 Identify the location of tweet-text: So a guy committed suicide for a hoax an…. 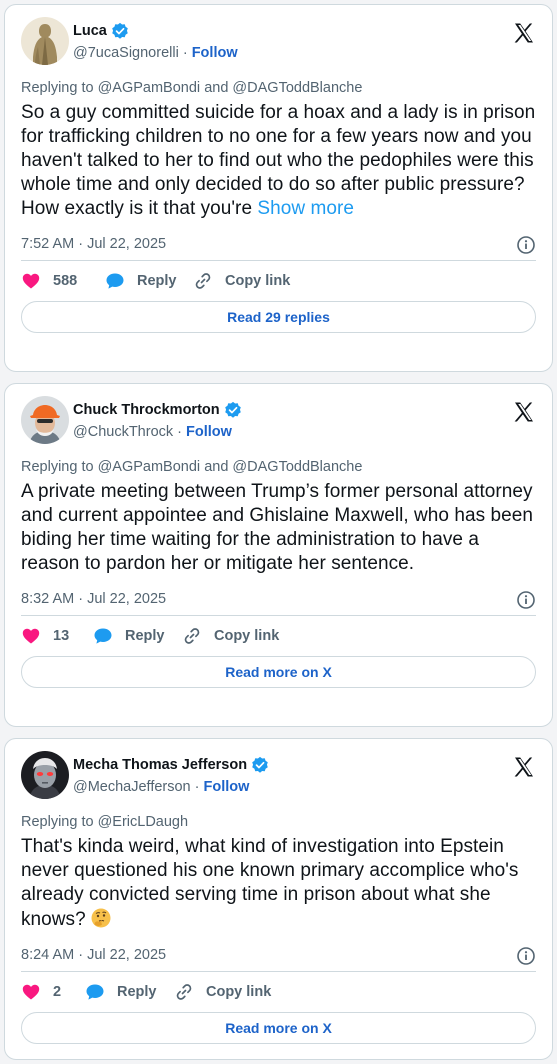
(278, 161).